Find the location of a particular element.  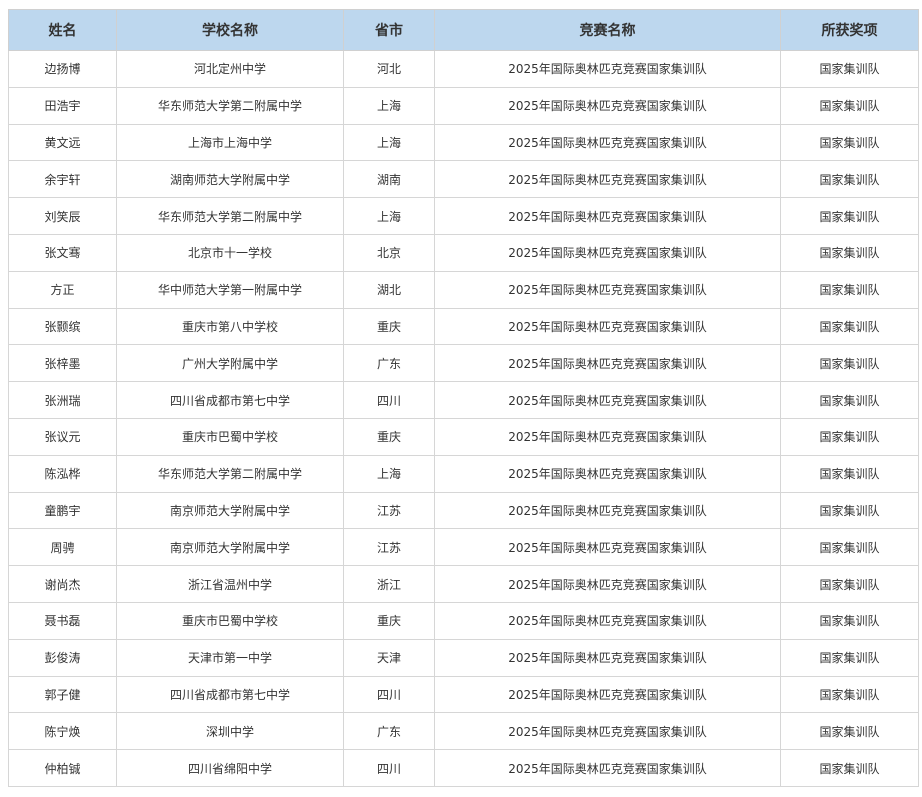

table-row: 刘笑辰 华东师范大学第二附属中学 上海 2025年国际奥林匹克竞赛国家集训队 国家集训队 is located at coordinates (463, 216).